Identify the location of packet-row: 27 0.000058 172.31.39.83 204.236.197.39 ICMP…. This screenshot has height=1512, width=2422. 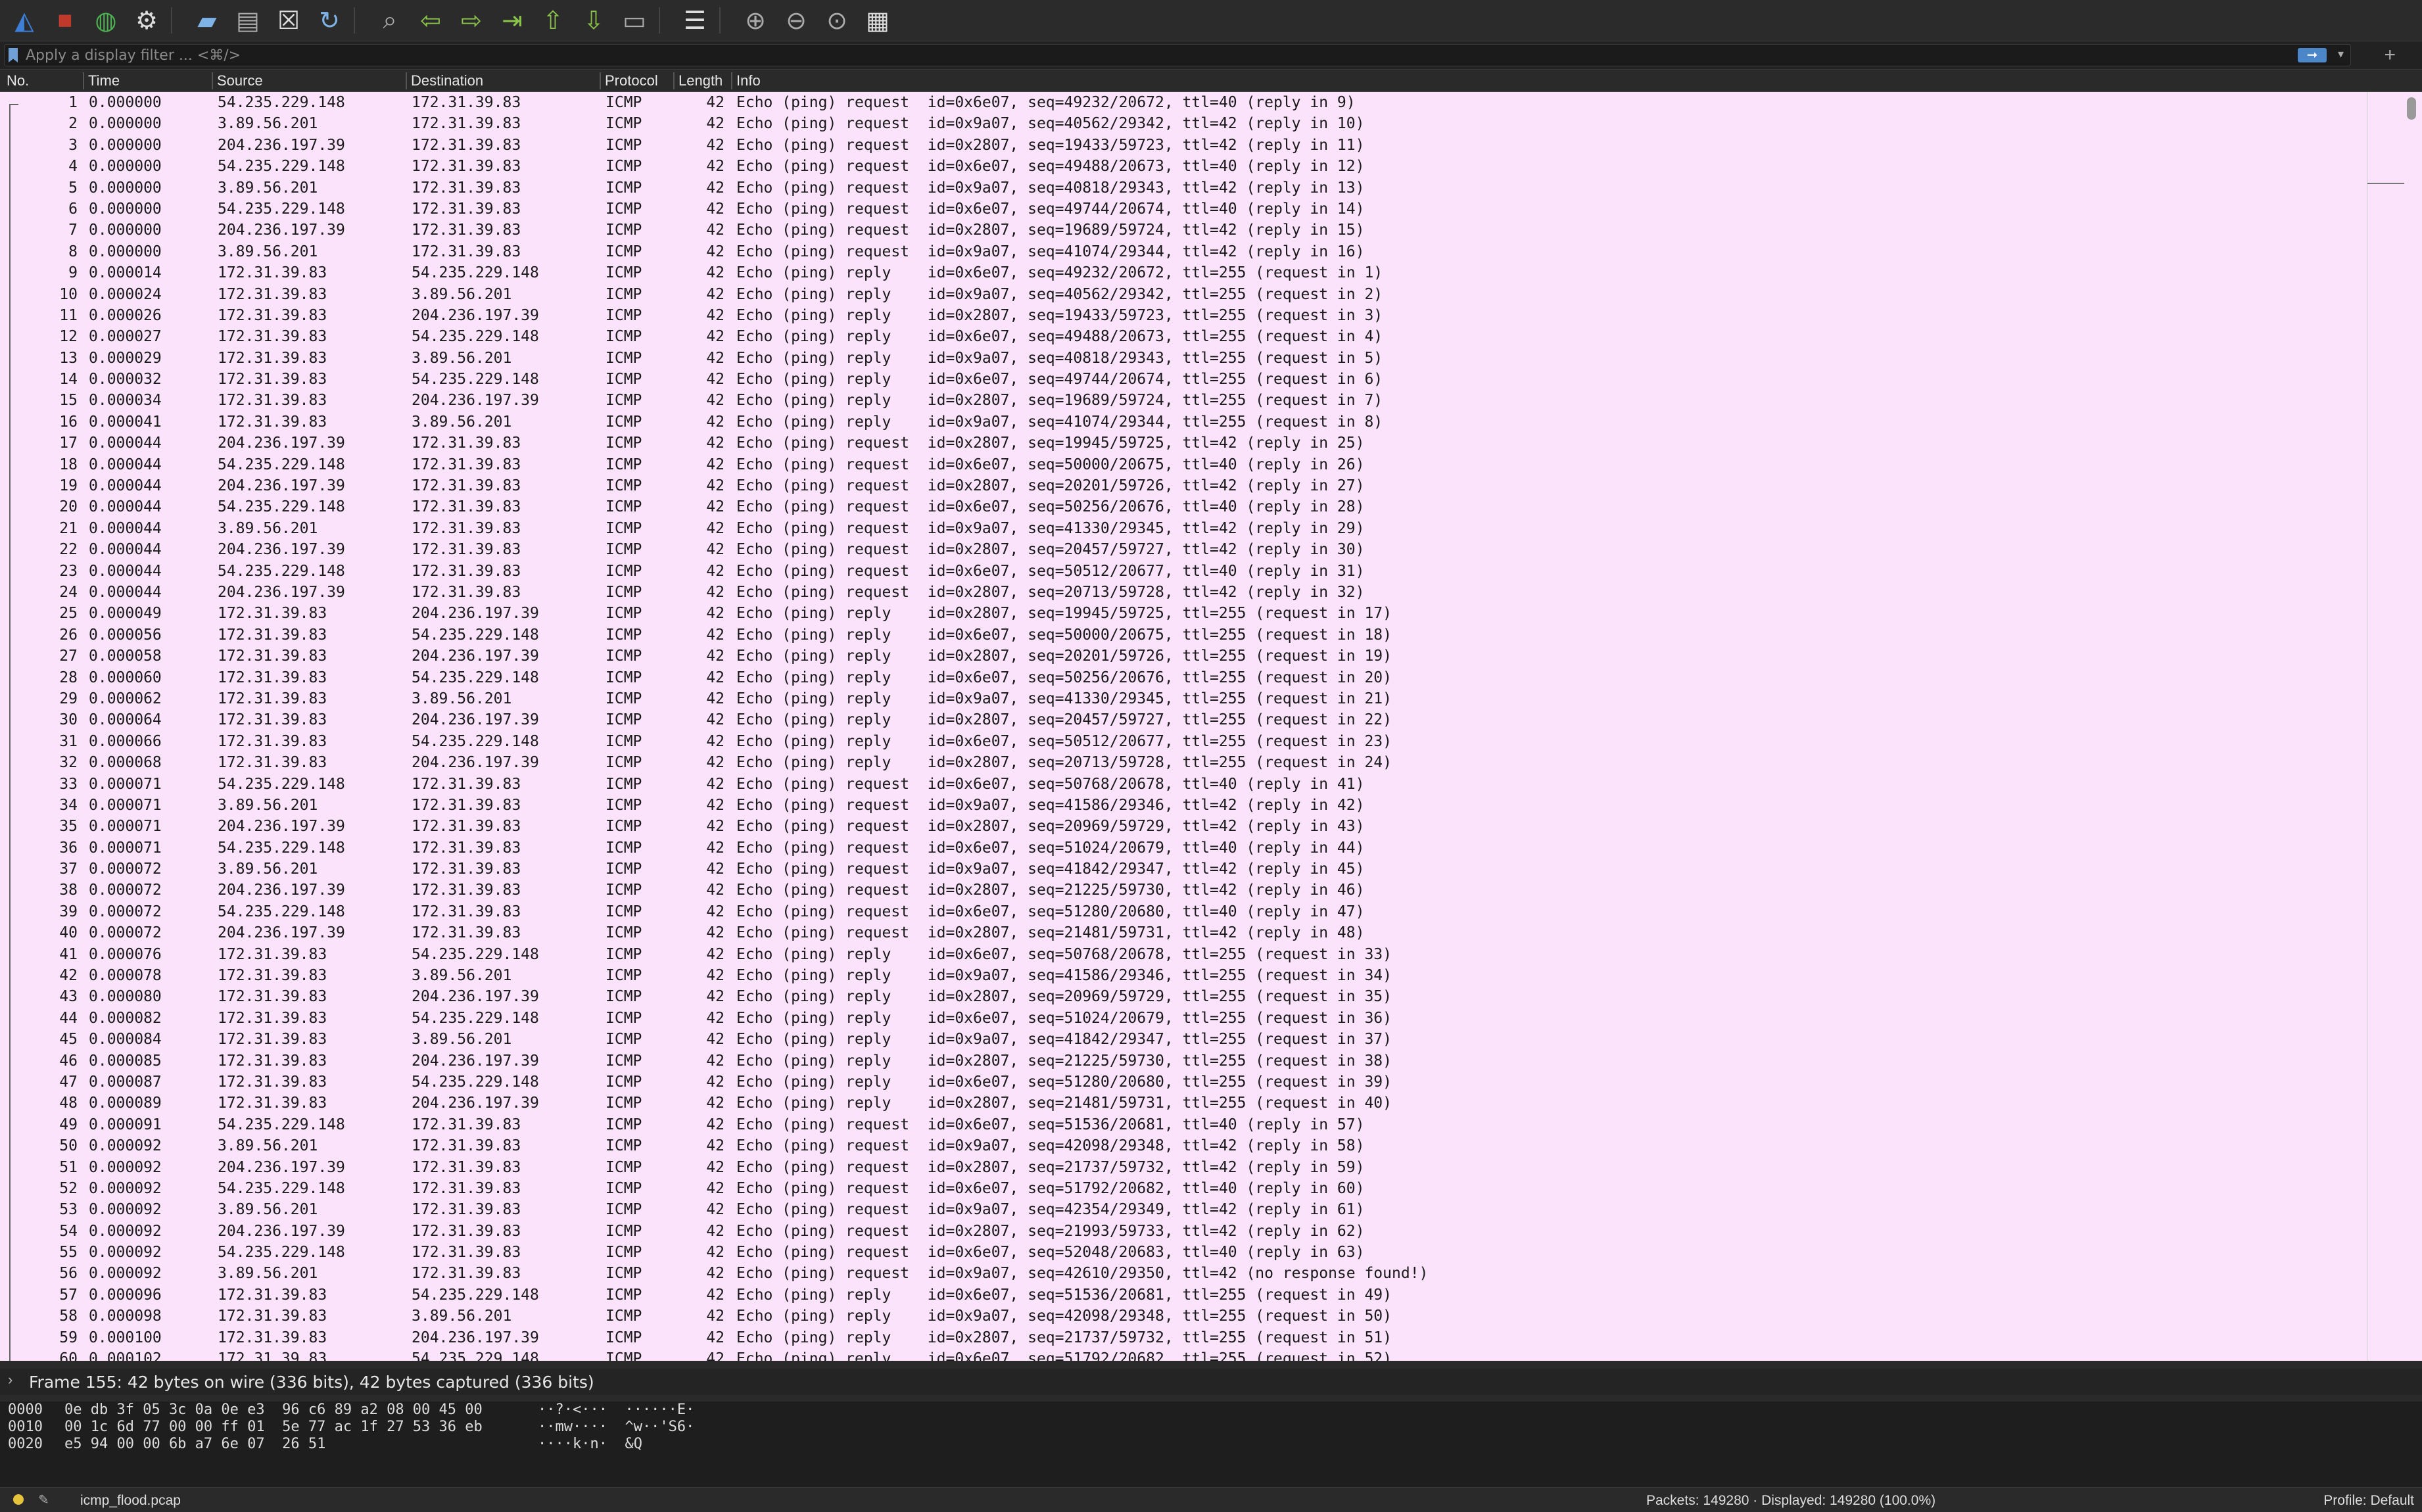
(1183, 656).